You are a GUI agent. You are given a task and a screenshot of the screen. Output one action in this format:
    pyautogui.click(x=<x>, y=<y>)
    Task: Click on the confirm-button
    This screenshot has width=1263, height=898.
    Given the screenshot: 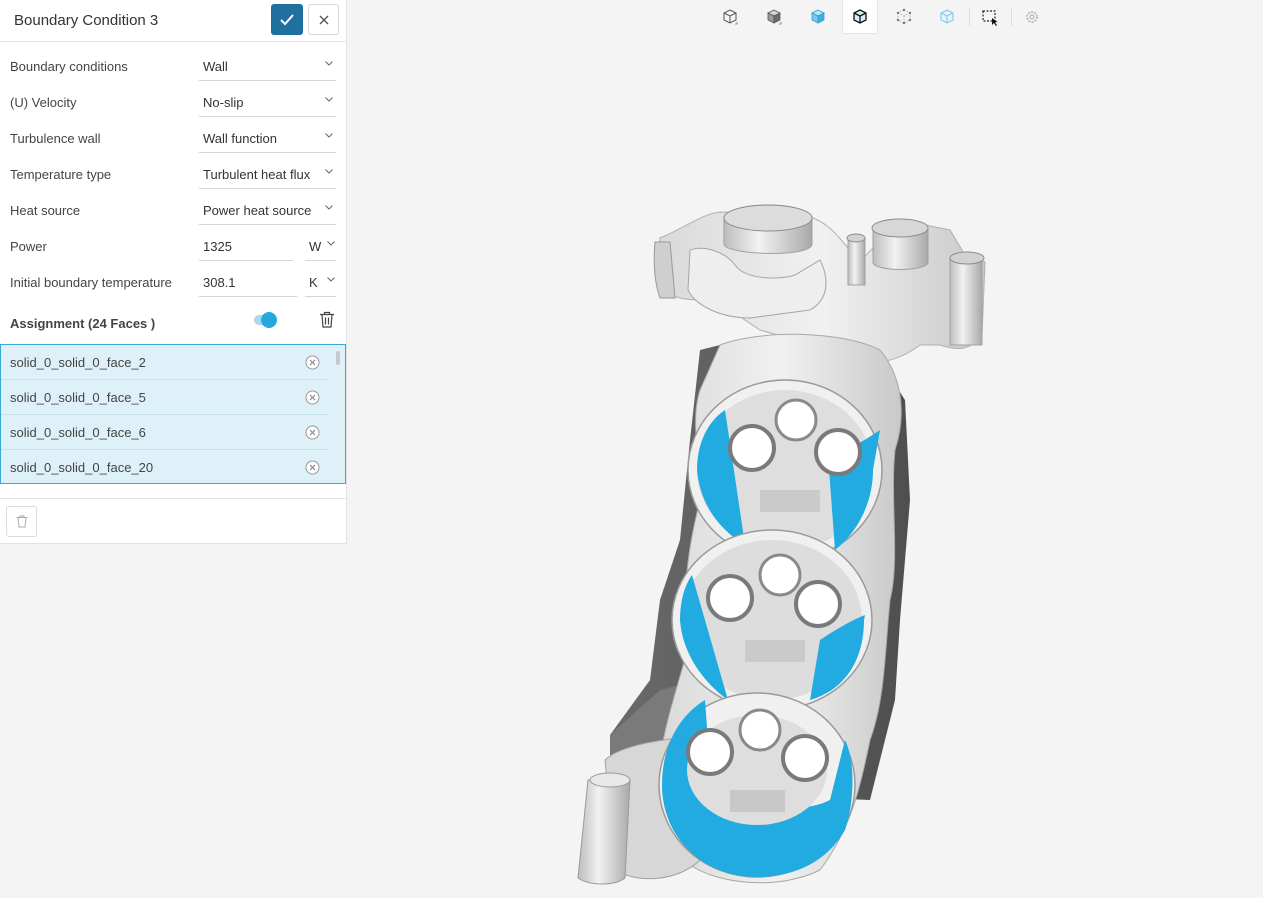 What is the action you would take?
    pyautogui.click(x=287, y=19)
    